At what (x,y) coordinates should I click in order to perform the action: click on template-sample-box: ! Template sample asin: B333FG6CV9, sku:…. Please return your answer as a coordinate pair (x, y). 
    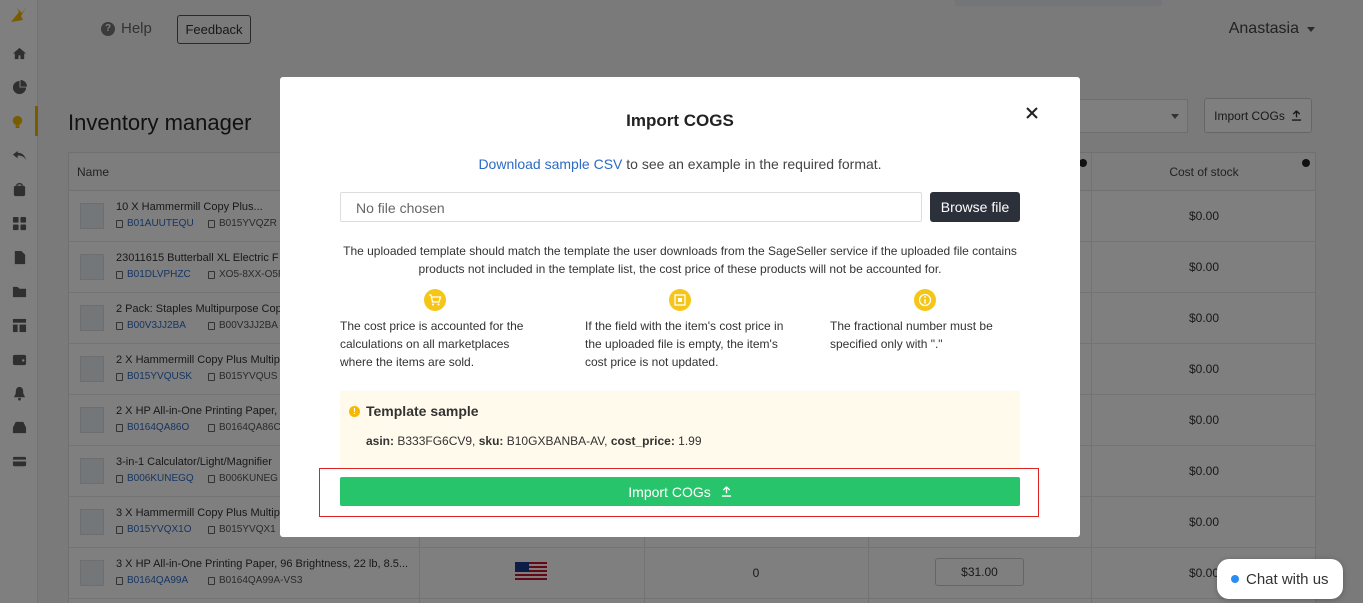
    Looking at the image, I should click on (680, 429).